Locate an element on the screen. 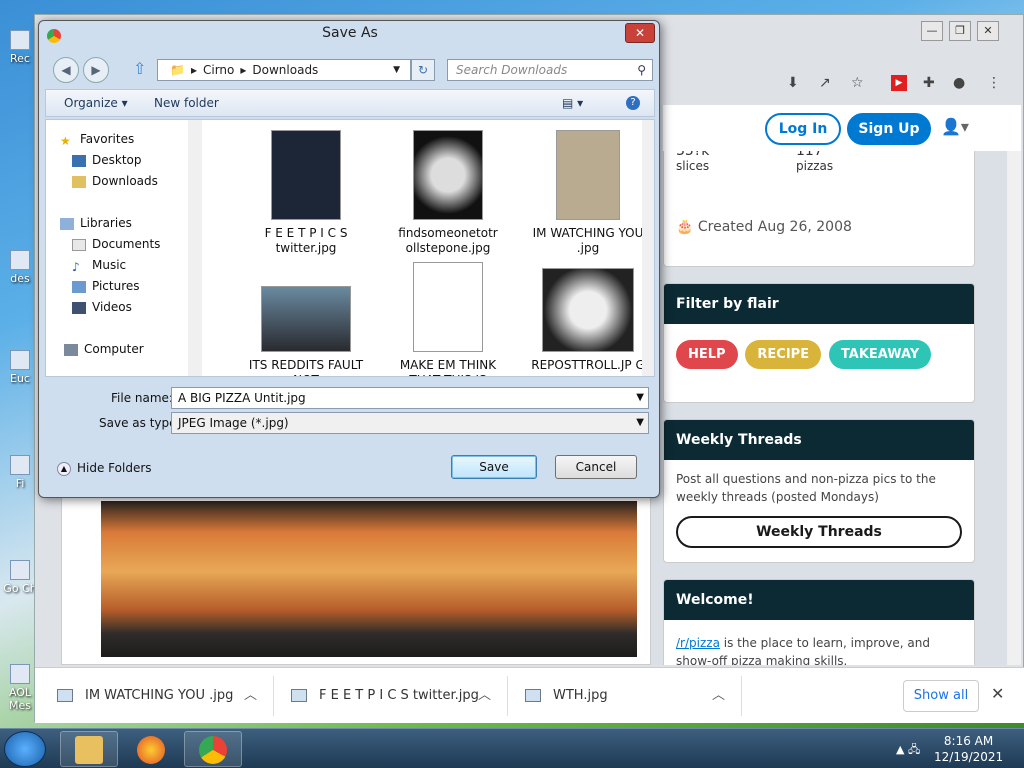 The image size is (1024, 768). up-arrow-icon: ⇧ is located at coordinates (139, 68).